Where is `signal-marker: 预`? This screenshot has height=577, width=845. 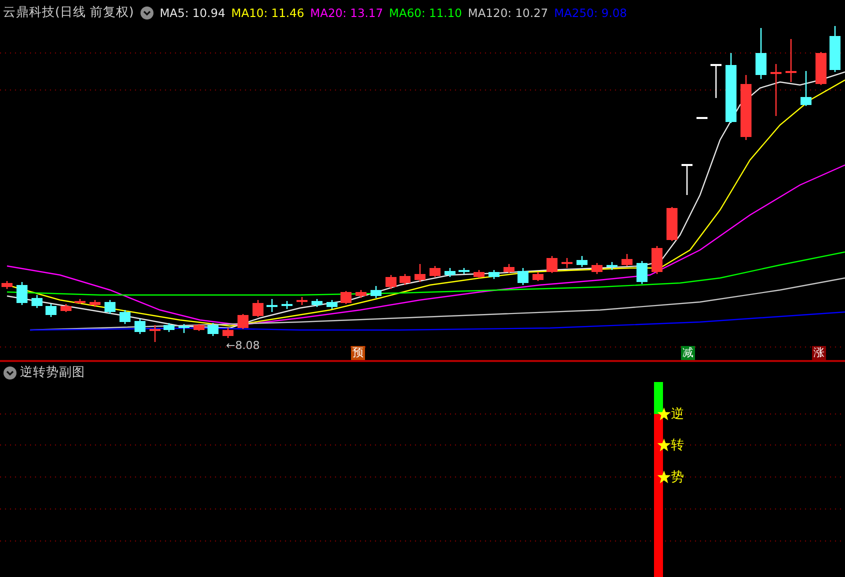 signal-marker: 预 is located at coordinates (358, 353).